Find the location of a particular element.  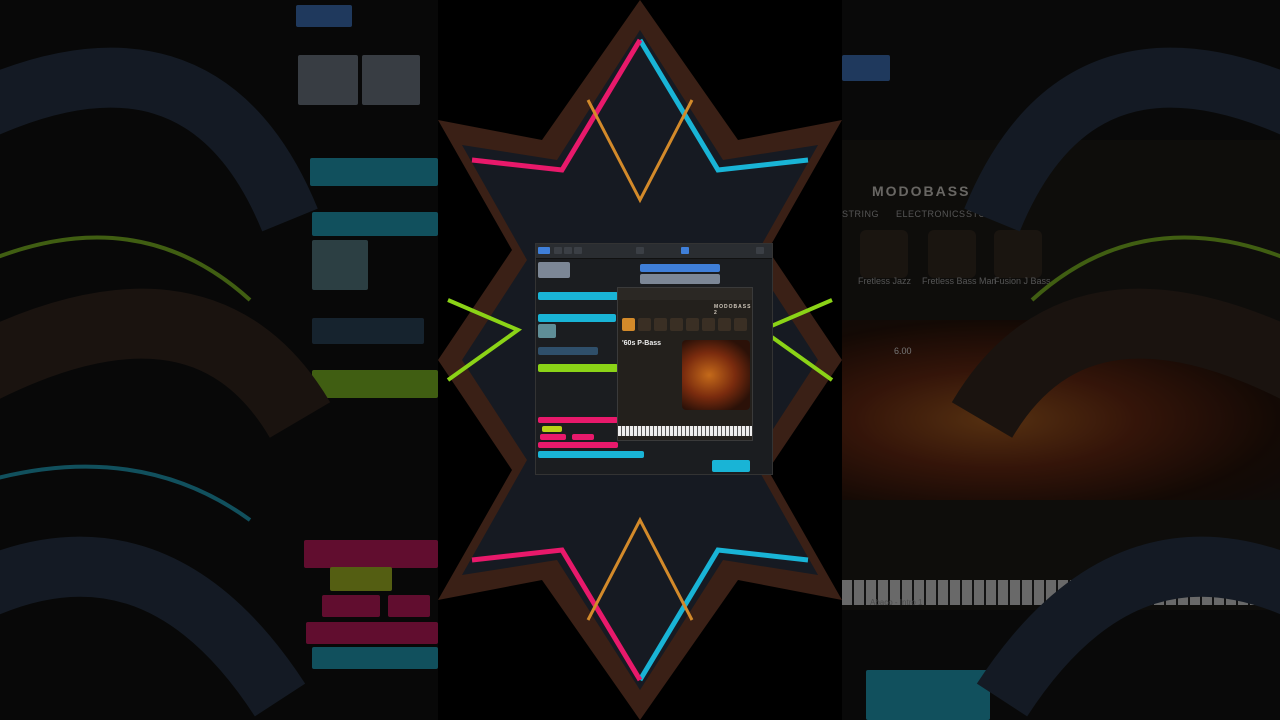

scissors-icon is located at coordinates (578, 250).